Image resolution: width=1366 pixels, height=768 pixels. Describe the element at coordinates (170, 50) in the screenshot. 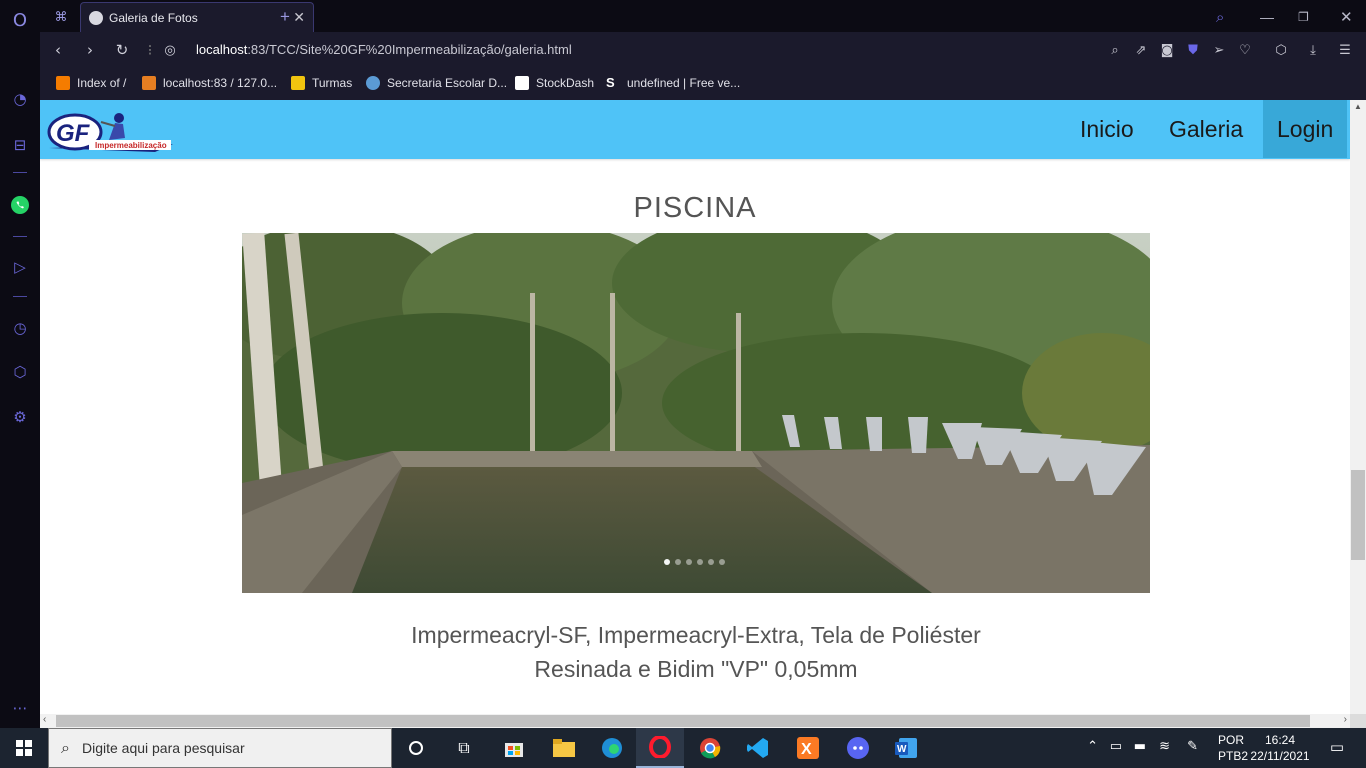

I see `site-info-globe-icon: ◎` at that location.